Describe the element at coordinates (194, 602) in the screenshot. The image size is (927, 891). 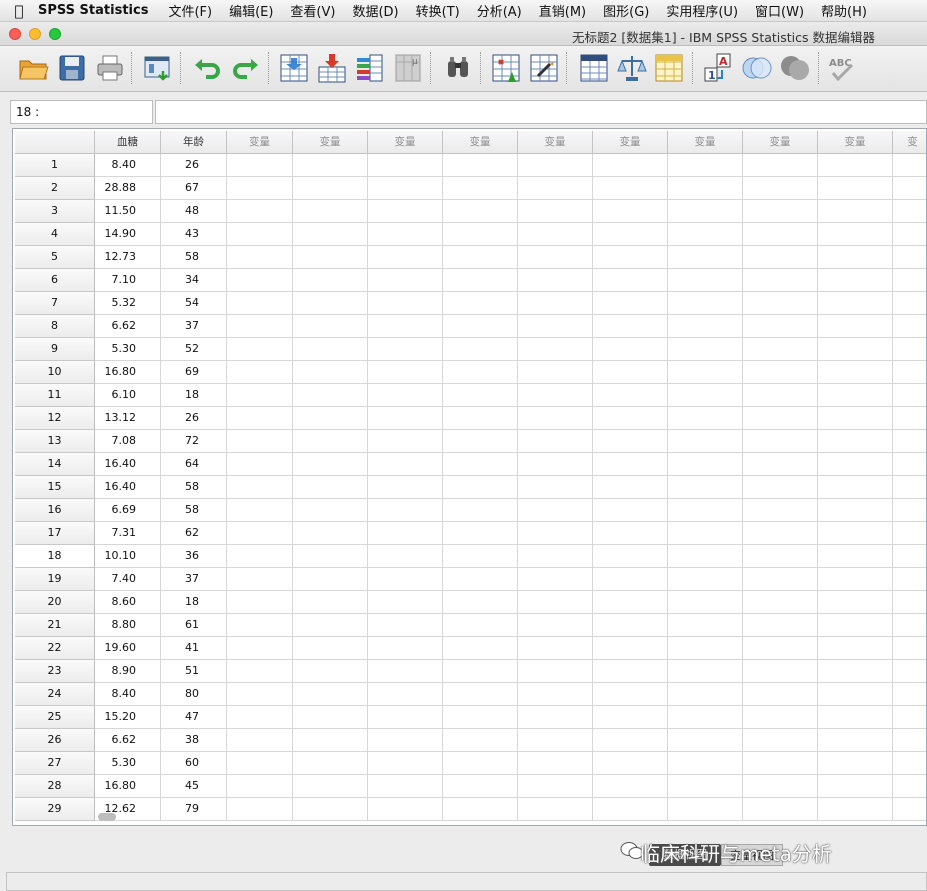
I see `cell-age: 18` at that location.